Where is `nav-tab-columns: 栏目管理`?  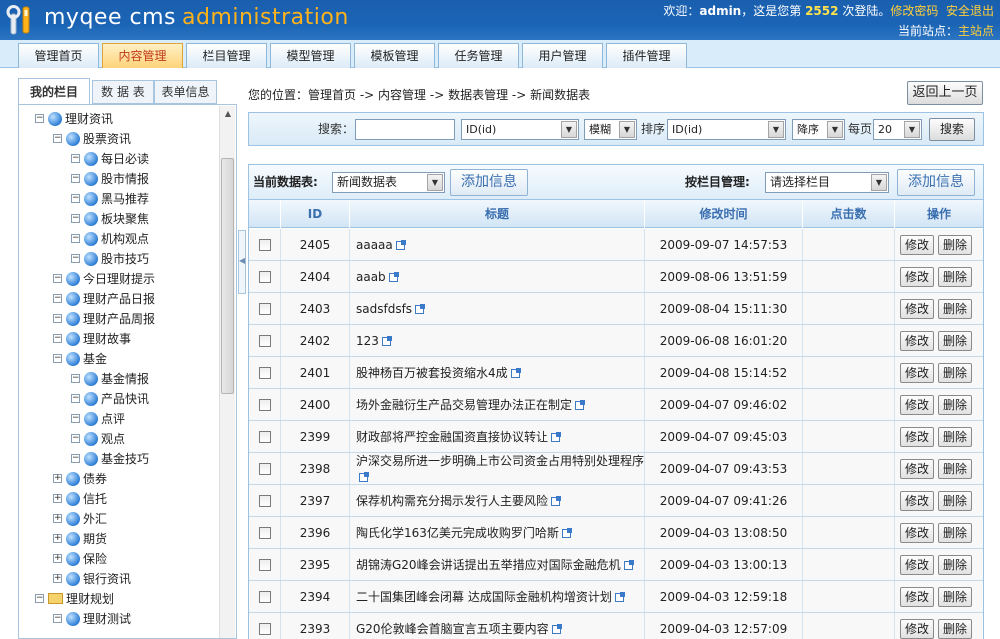 nav-tab-columns: 栏目管理 is located at coordinates (226, 55).